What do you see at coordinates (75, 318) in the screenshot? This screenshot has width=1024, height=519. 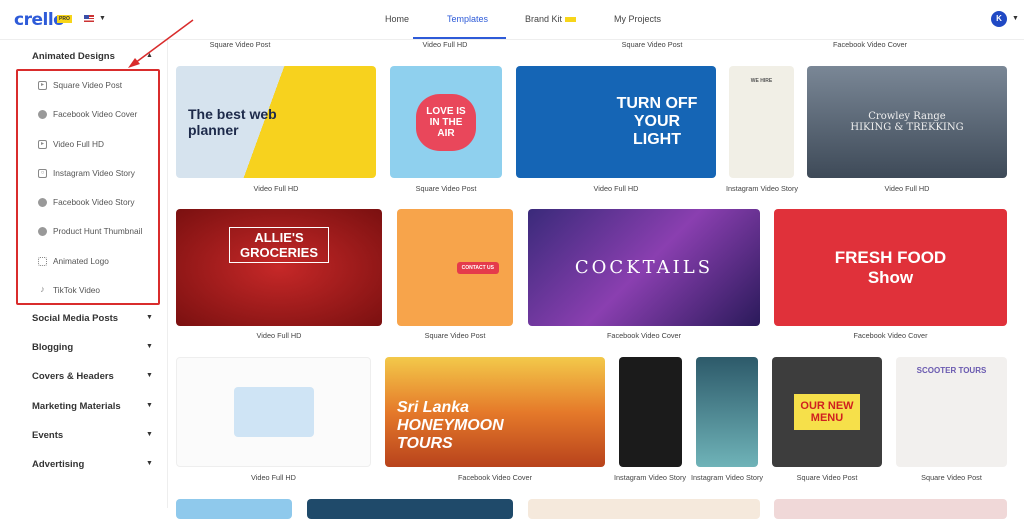 I see `category-social-media-posts: Social Media Posts` at bounding box center [75, 318].